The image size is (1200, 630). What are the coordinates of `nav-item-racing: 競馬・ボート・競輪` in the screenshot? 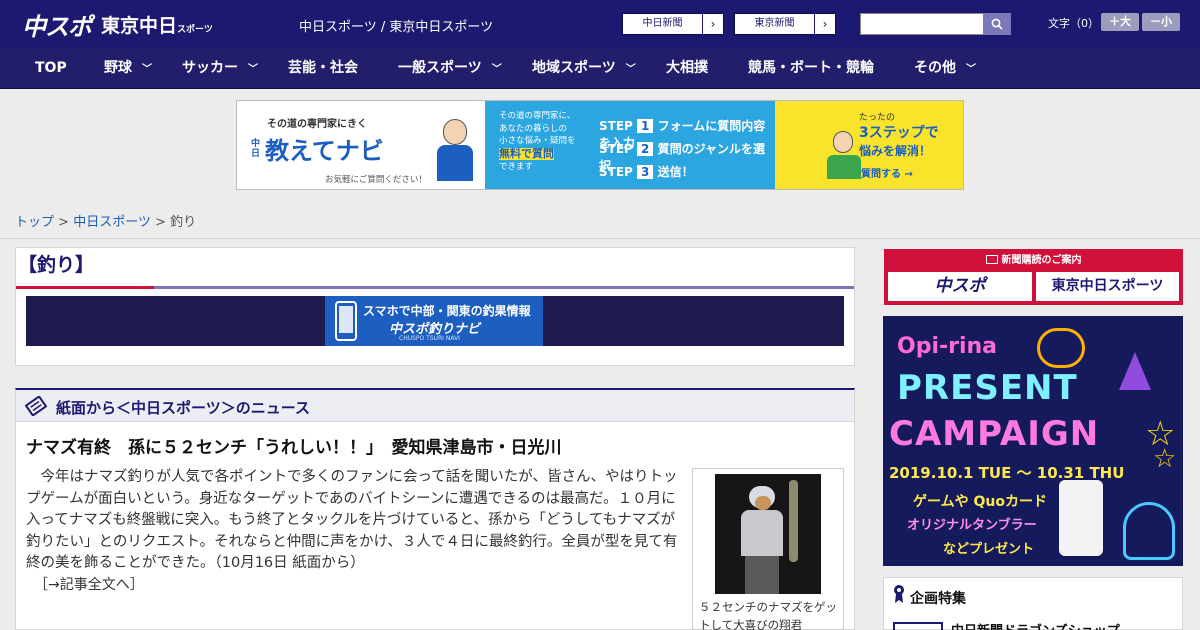 It's located at (811, 68).